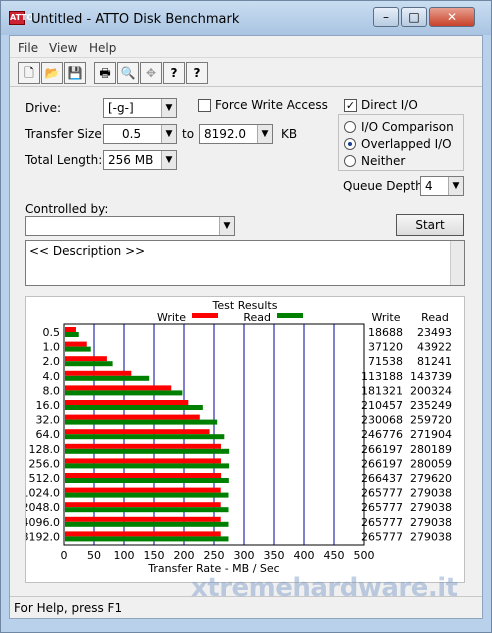 The height and width of the screenshot is (633, 492). I want to click on read-value: 279620, so click(431, 478).